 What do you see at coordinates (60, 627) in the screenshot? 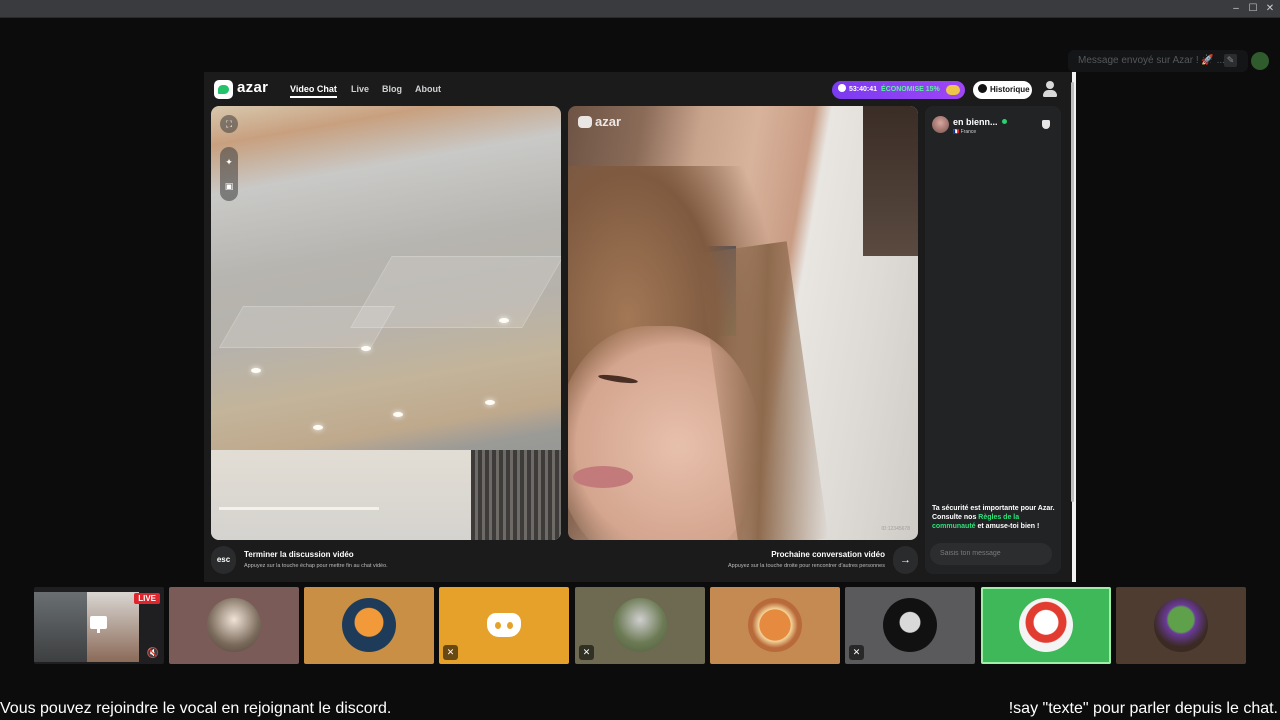
I see `stream-preview-room` at bounding box center [60, 627].